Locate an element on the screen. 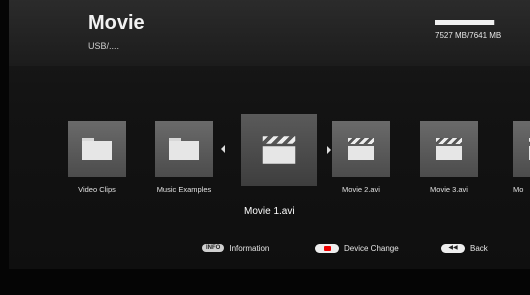  item-label: Video Clips is located at coordinates (97, 189).